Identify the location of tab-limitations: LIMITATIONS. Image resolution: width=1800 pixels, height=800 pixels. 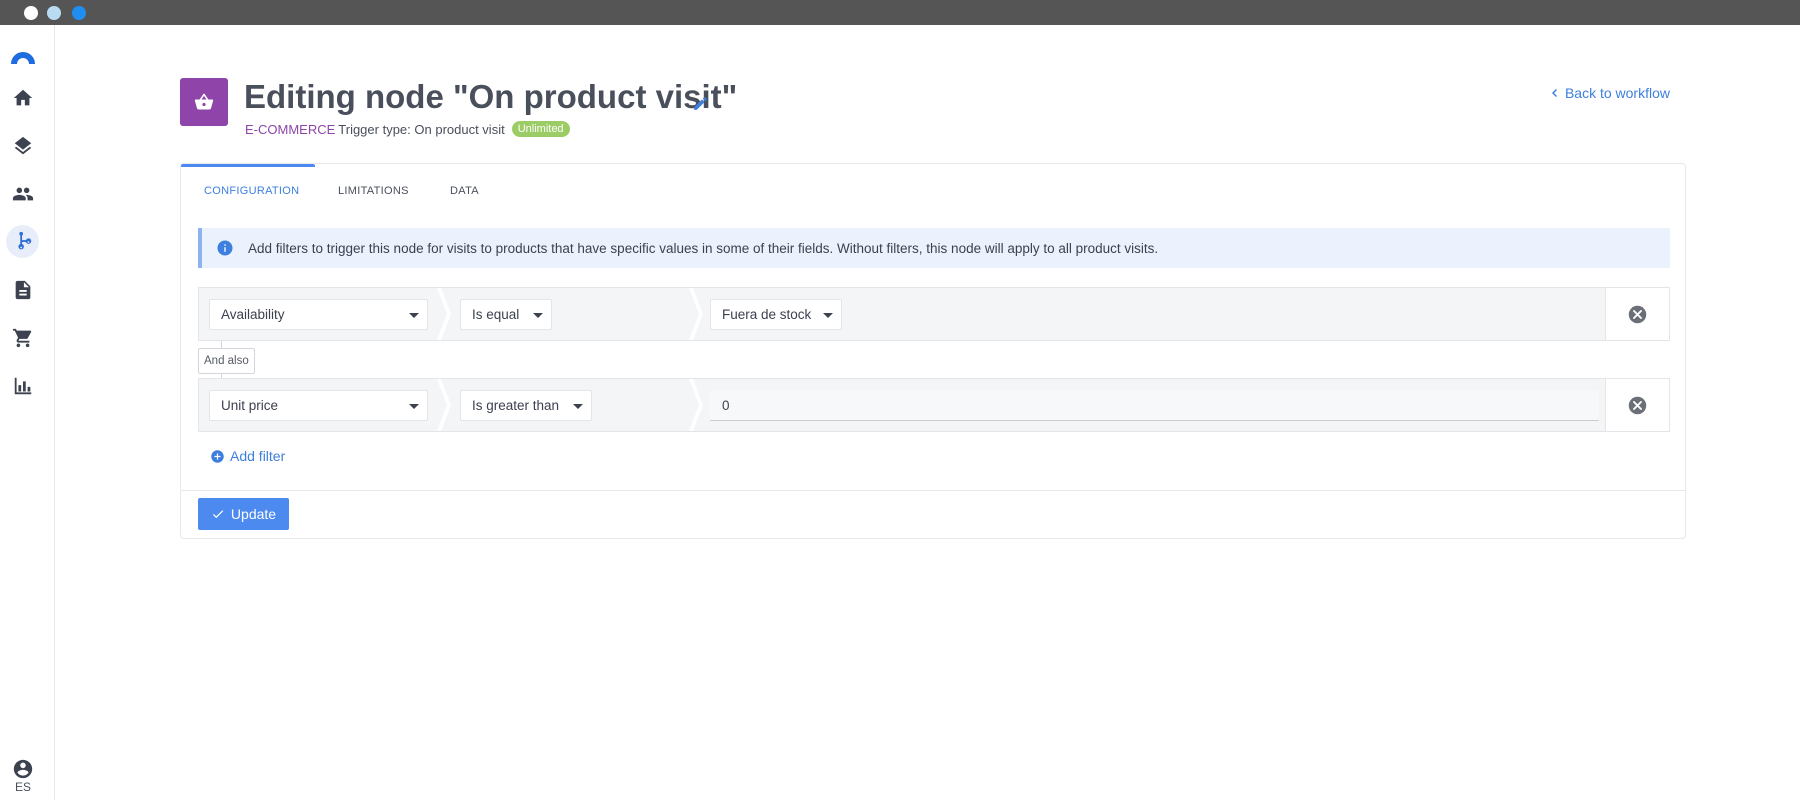
(373, 191).